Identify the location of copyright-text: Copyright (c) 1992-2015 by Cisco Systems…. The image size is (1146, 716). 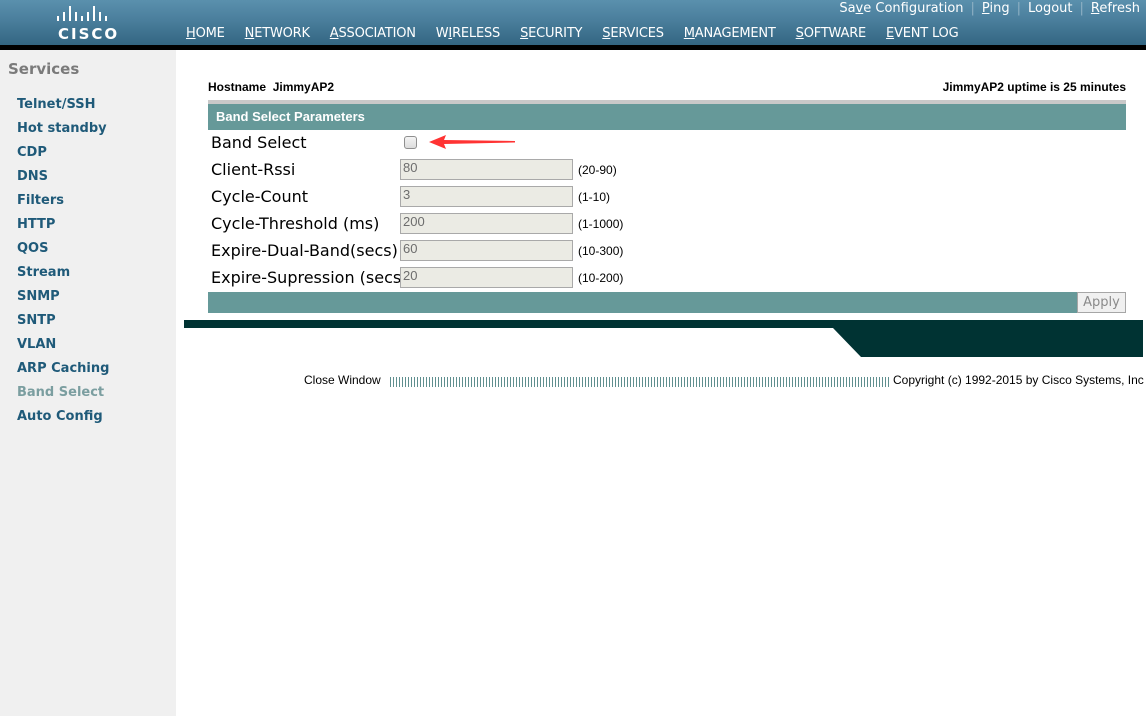
(1018, 380).